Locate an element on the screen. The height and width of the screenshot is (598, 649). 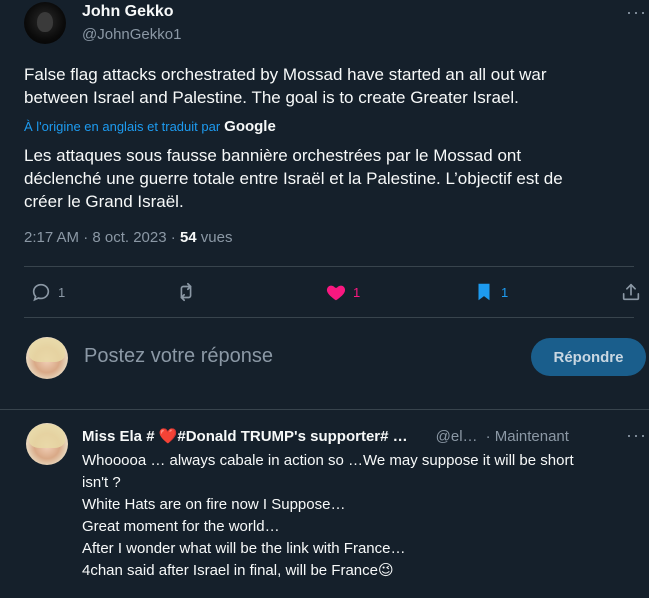
current-user-avatar is located at coordinates (47, 358).